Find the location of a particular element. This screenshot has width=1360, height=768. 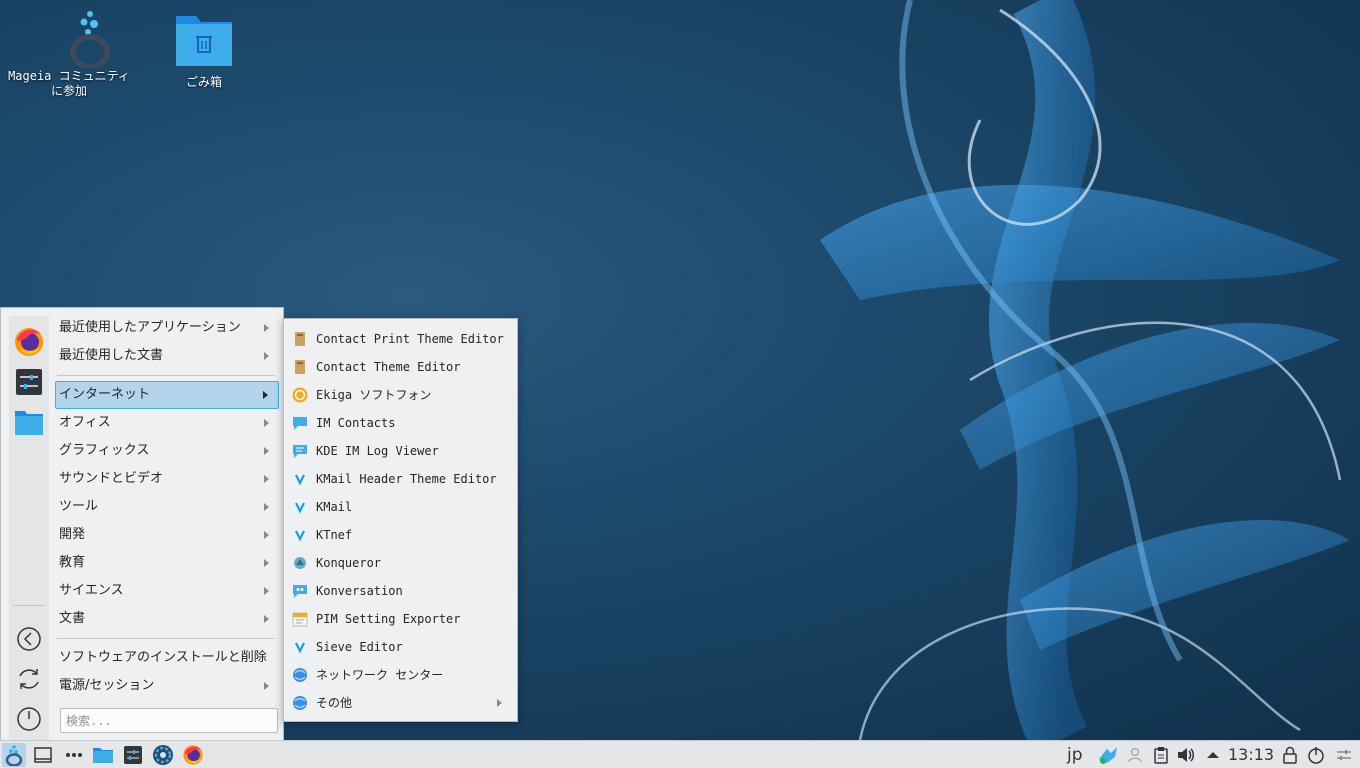

submenu-item-sieve-editor: Sieve Editor is located at coordinates (401, 647).